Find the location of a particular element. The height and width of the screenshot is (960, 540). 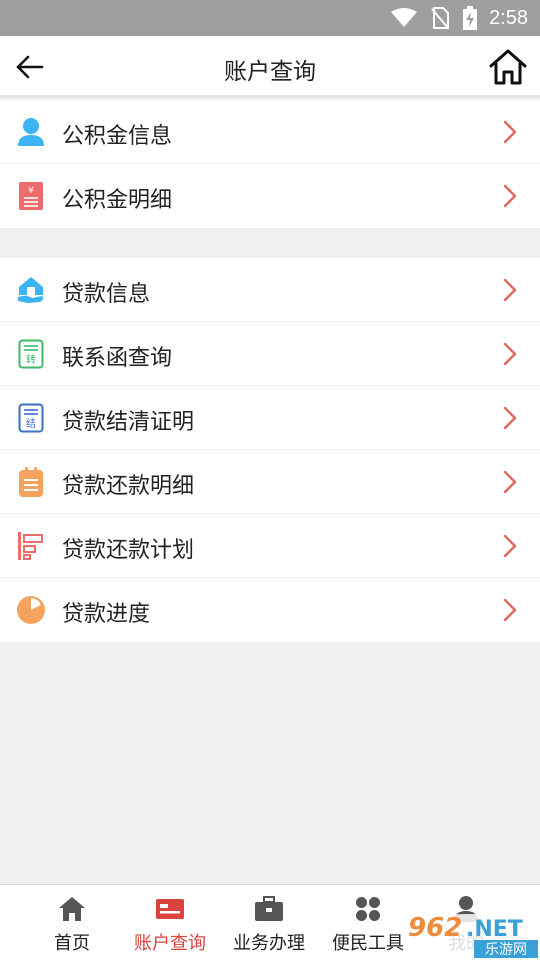

menu-group-fund: 公积金信息 ¥ 公积金明细 is located at coordinates (270, 164).